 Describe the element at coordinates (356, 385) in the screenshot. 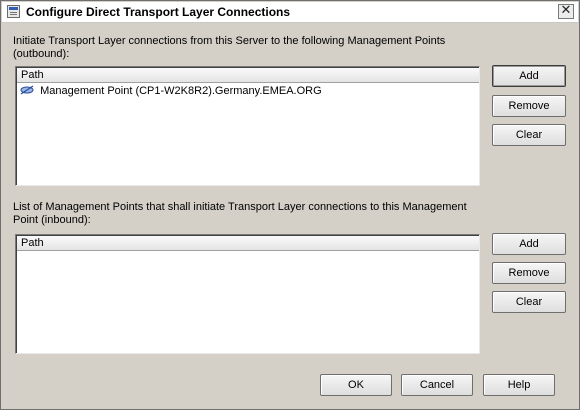

I see `ok-button: OK` at that location.